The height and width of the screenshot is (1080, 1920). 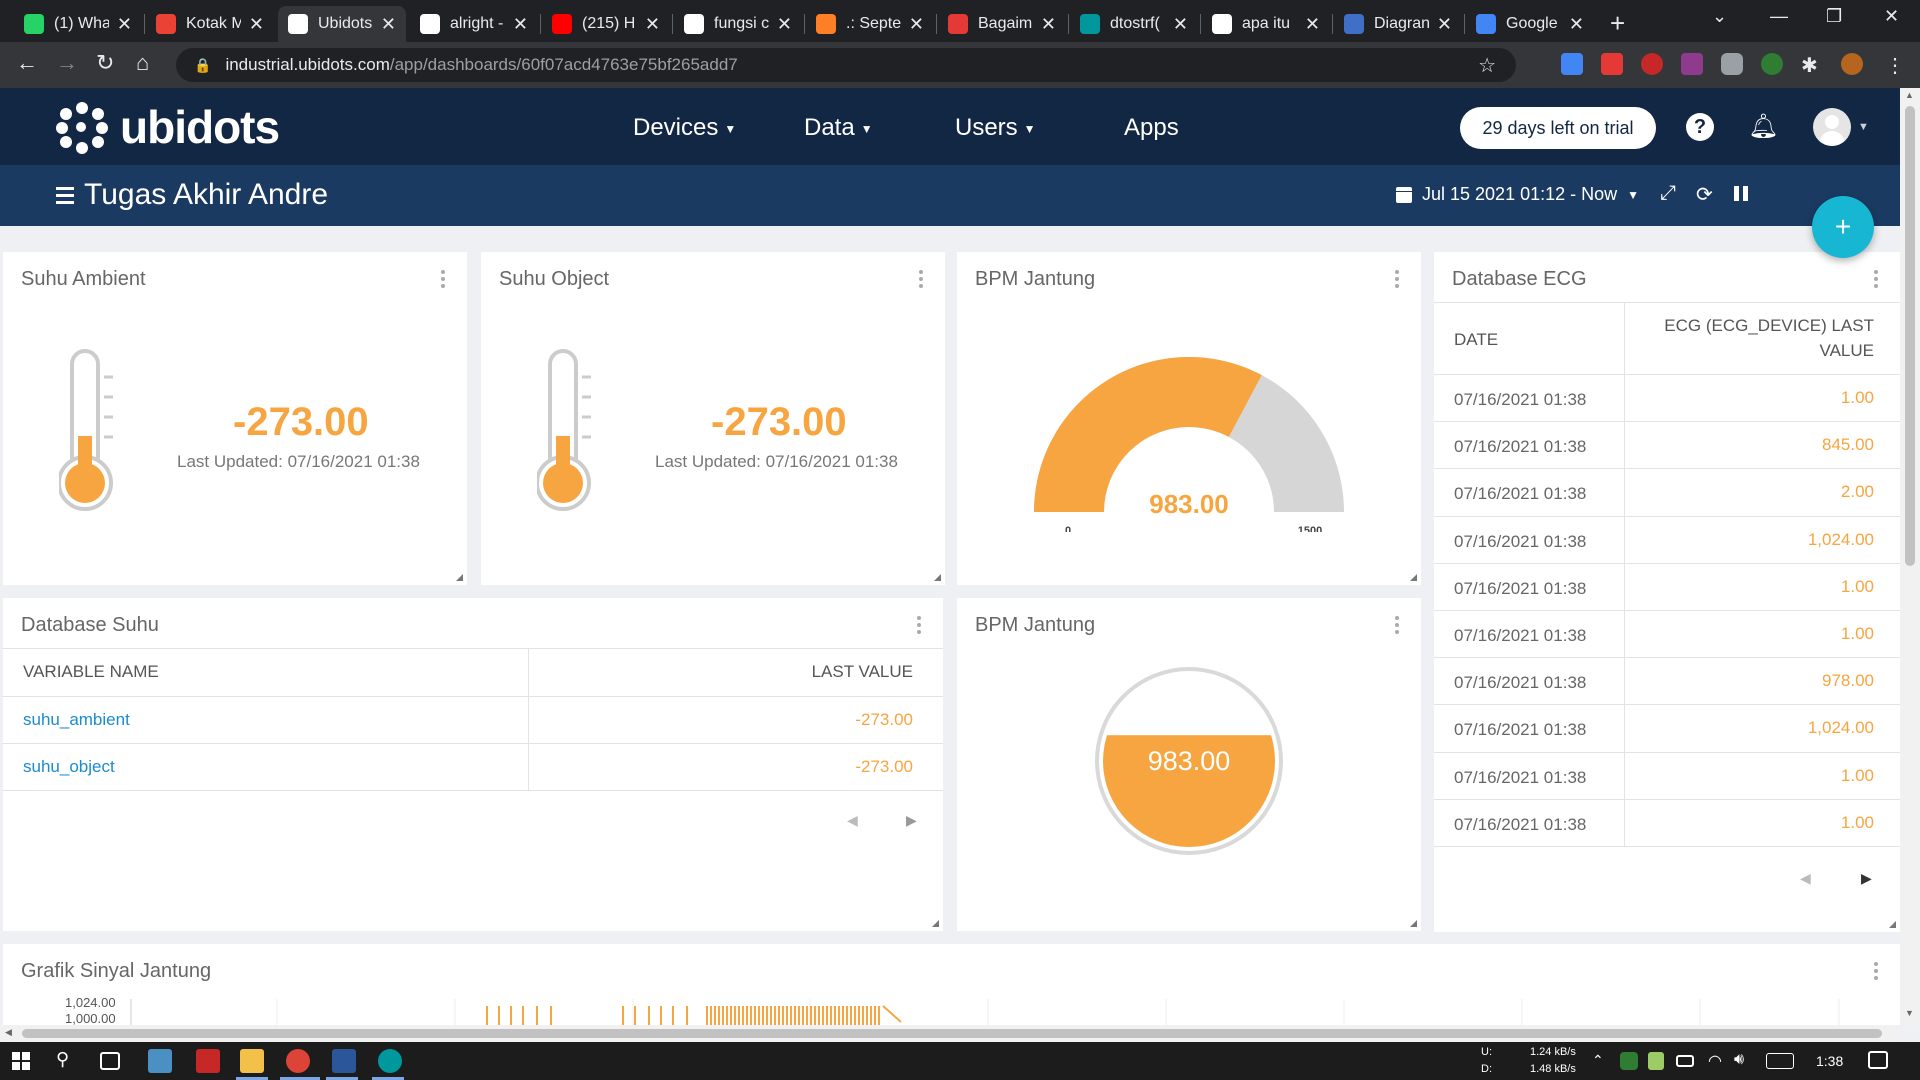 What do you see at coordinates (1878, 1060) in the screenshot?
I see `notifications-icon` at bounding box center [1878, 1060].